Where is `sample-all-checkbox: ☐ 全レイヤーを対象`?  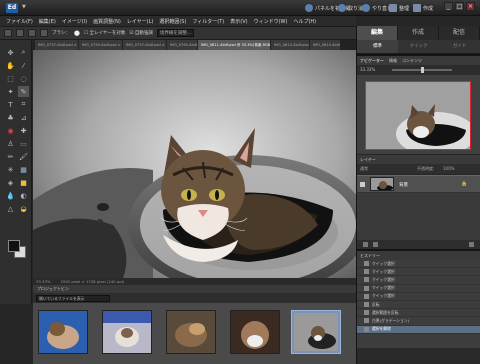
sample-all-checkbox: ☐ 全レイヤーを対象 is located at coordinates (104, 33).